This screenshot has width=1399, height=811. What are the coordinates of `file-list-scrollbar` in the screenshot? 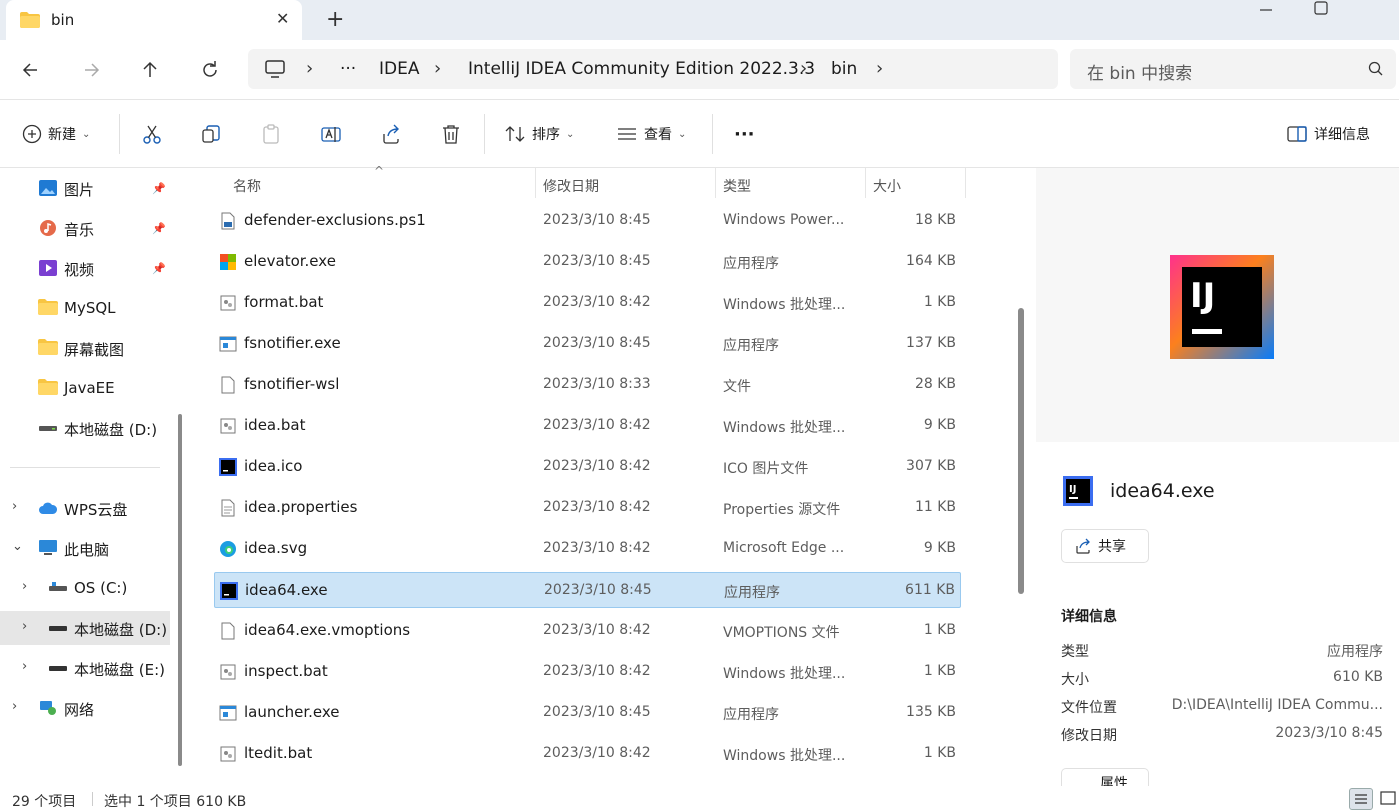 It's located at (1021, 451).